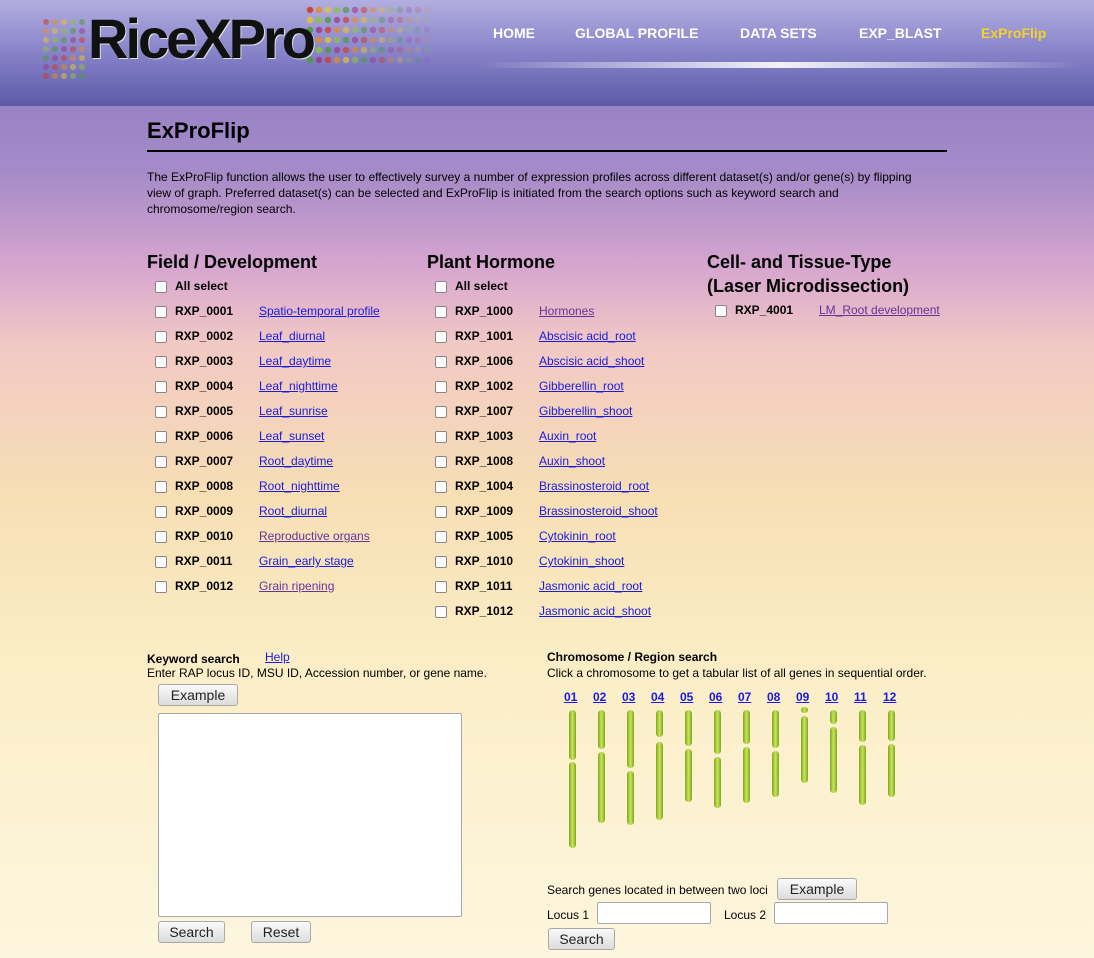  What do you see at coordinates (595, 611) in the screenshot?
I see `dataset-link: Jasmonic acid_shoot` at bounding box center [595, 611].